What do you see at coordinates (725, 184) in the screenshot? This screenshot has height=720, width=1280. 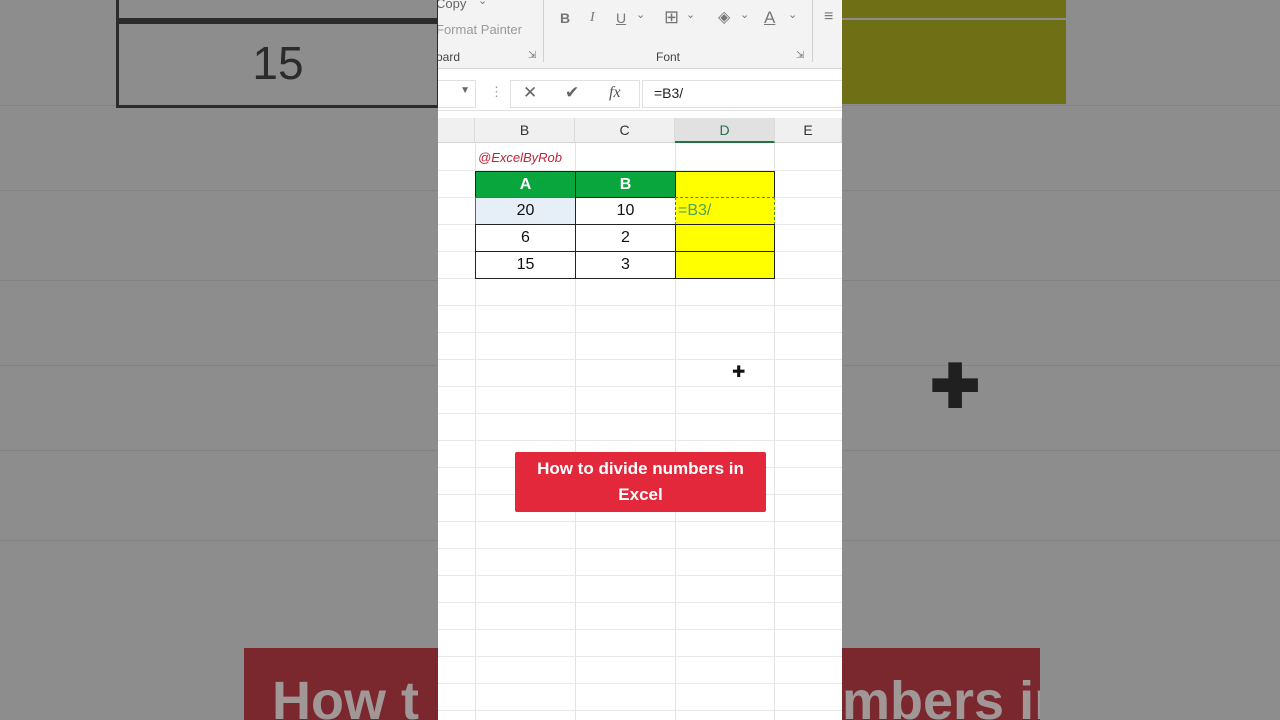 I see `table-header-result` at bounding box center [725, 184].